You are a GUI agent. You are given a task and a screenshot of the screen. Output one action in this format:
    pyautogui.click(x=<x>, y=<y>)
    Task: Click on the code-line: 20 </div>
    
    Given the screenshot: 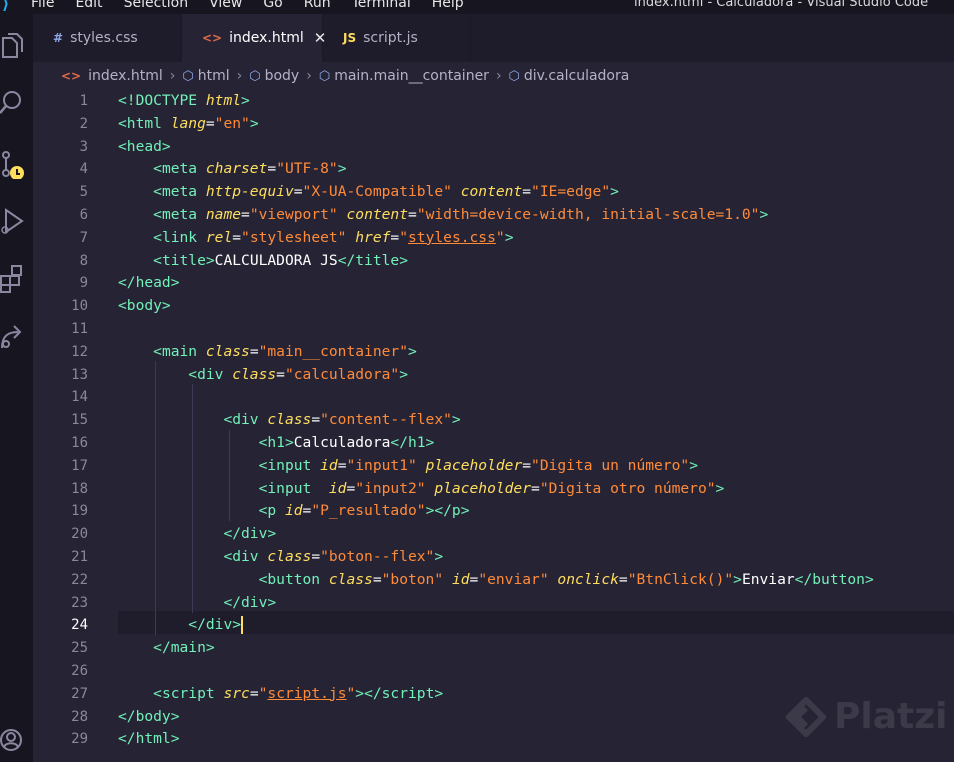 What is the action you would take?
    pyautogui.click(x=493, y=534)
    